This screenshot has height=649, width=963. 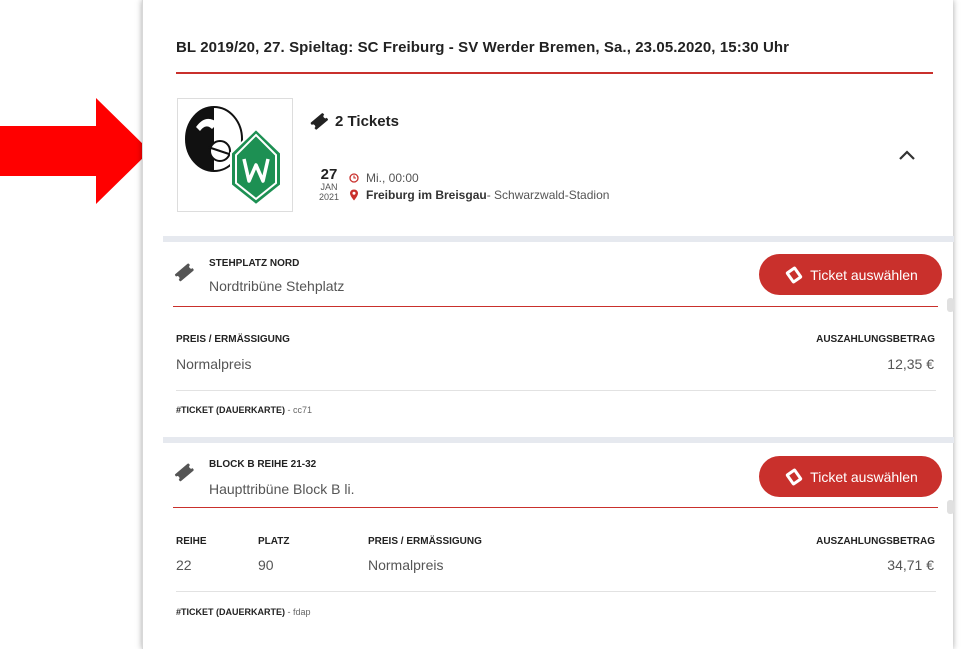 What do you see at coordinates (554, 73) in the screenshot?
I see `title-divider` at bounding box center [554, 73].